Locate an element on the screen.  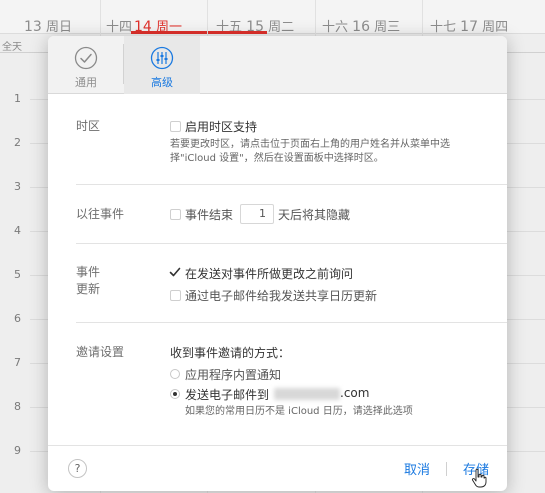
hand-cursor-icon is located at coordinates (479, 478).